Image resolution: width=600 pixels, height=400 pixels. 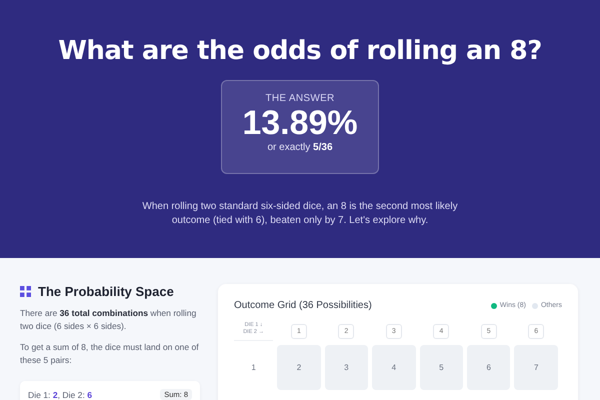 What do you see at coordinates (300, 51) in the screenshot?
I see `page-title: What are the odds of rolling an 8?` at bounding box center [300, 51].